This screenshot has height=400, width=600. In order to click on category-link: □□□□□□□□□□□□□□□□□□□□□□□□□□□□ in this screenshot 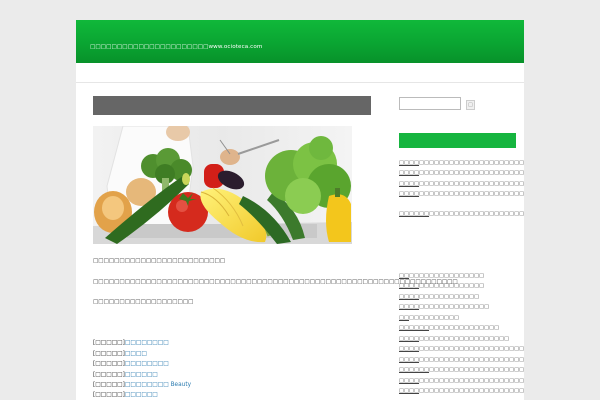, I will do `click(461, 391)`.